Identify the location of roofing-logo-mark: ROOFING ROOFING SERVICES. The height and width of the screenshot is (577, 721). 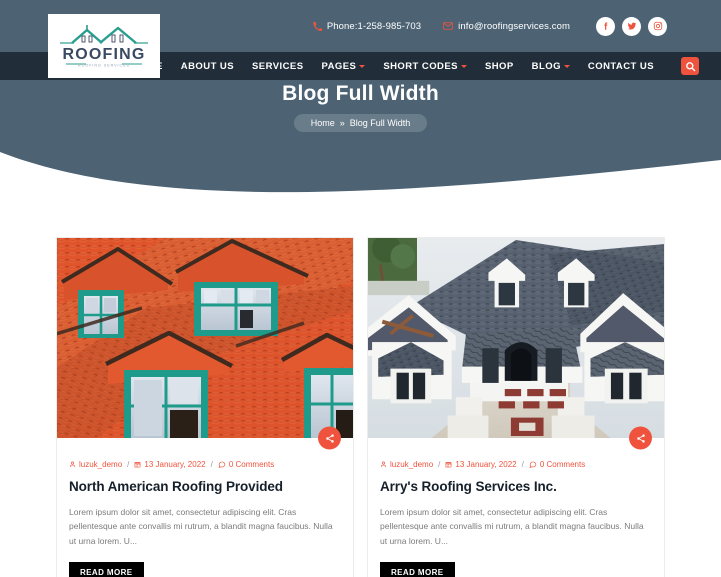
(104, 46).